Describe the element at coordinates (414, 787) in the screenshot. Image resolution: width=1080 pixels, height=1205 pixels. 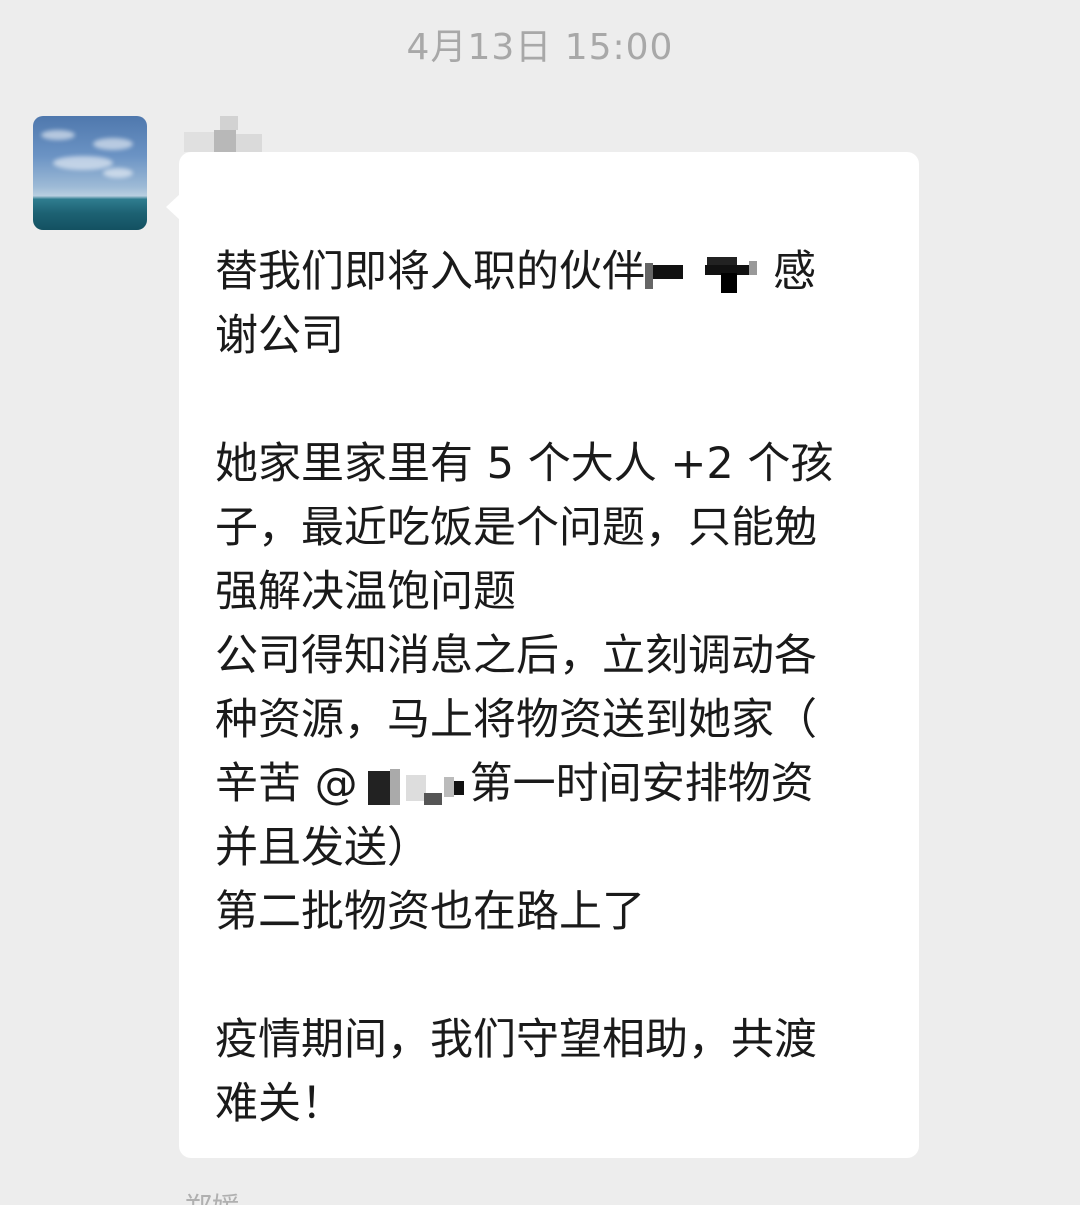
I see `redacted-mention-block` at that location.